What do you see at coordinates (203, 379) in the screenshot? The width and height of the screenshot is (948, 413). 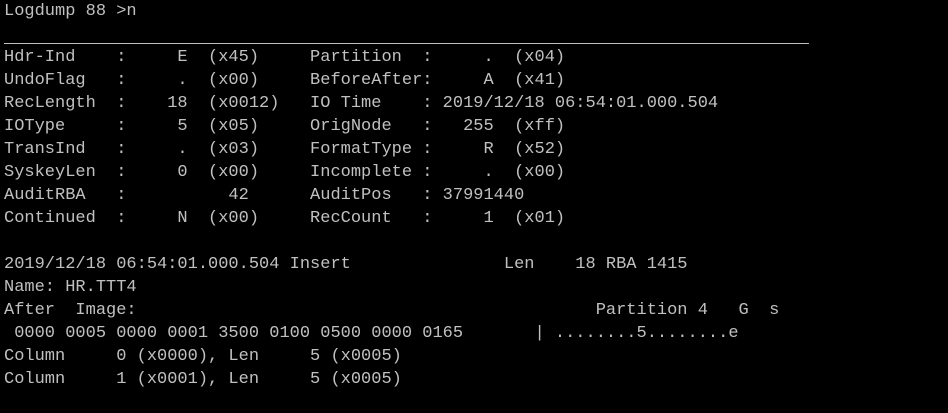 I see `column-line: Column 1 (x0001), Len 5 (x0005)` at bounding box center [203, 379].